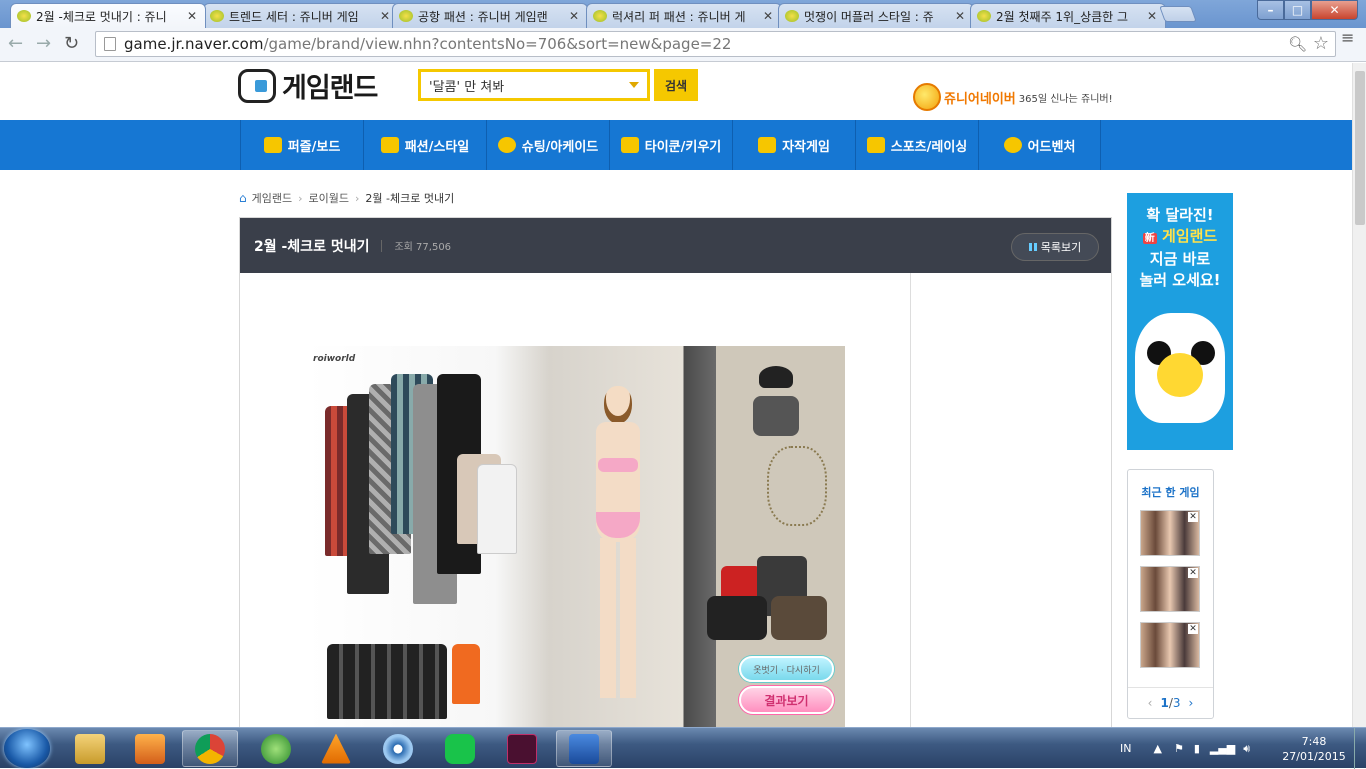 Image resolution: width=1366 pixels, height=769 pixels. Describe the element at coordinates (1157, 748) in the screenshot. I see `show-hidden-icons-icon: ▲` at that location.